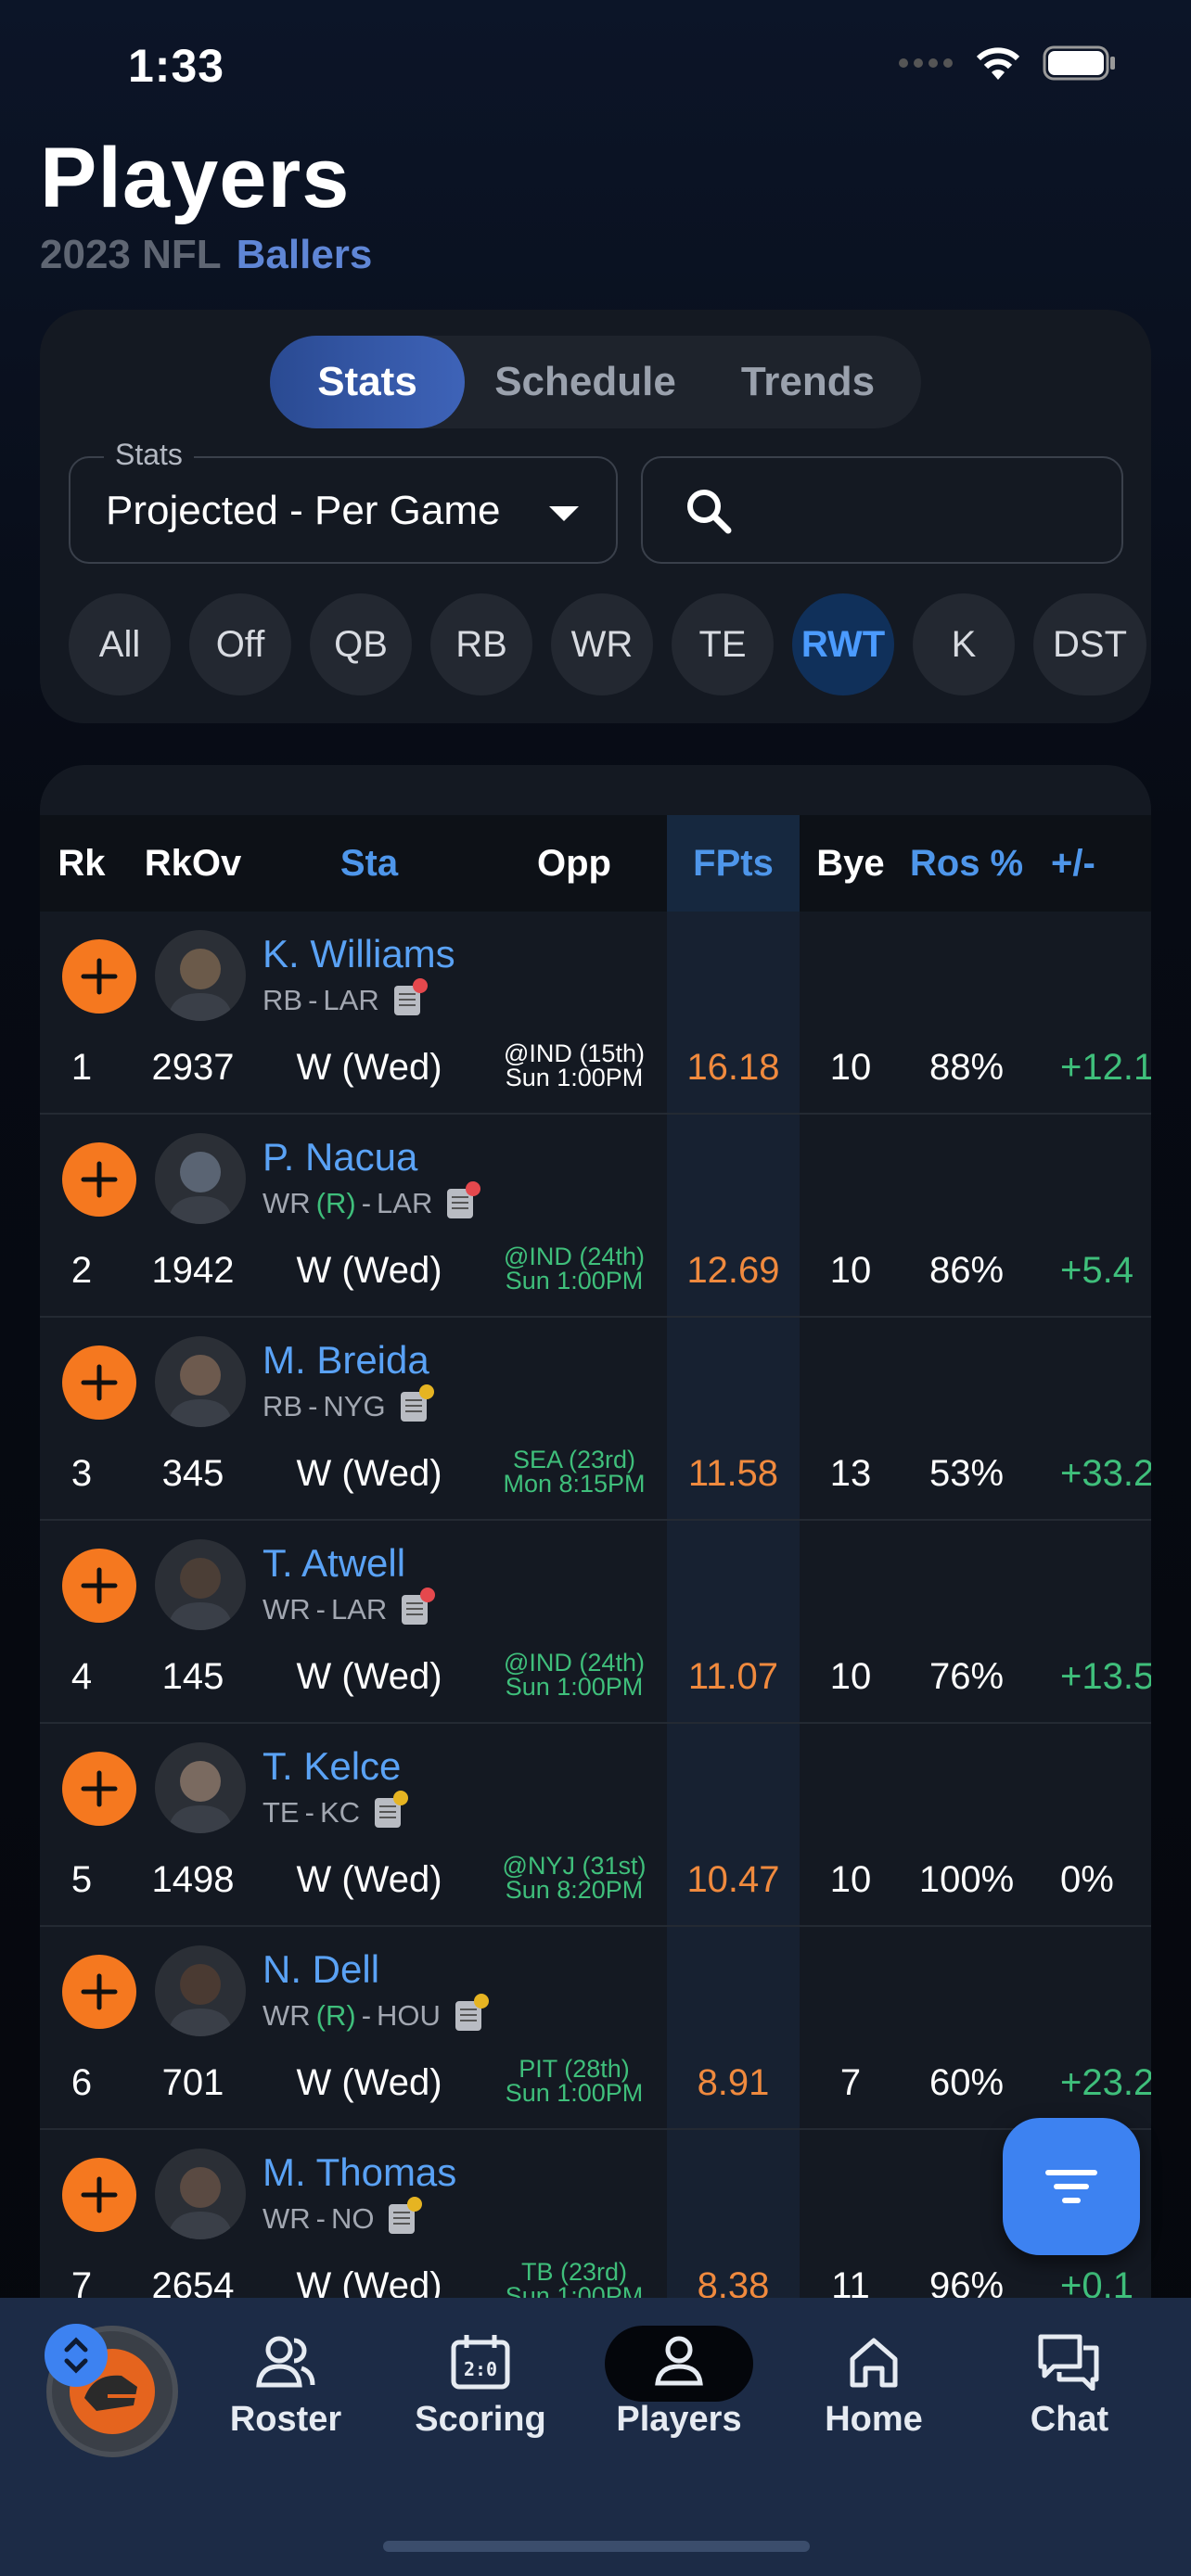  I want to click on league-link: Ballers, so click(305, 254).